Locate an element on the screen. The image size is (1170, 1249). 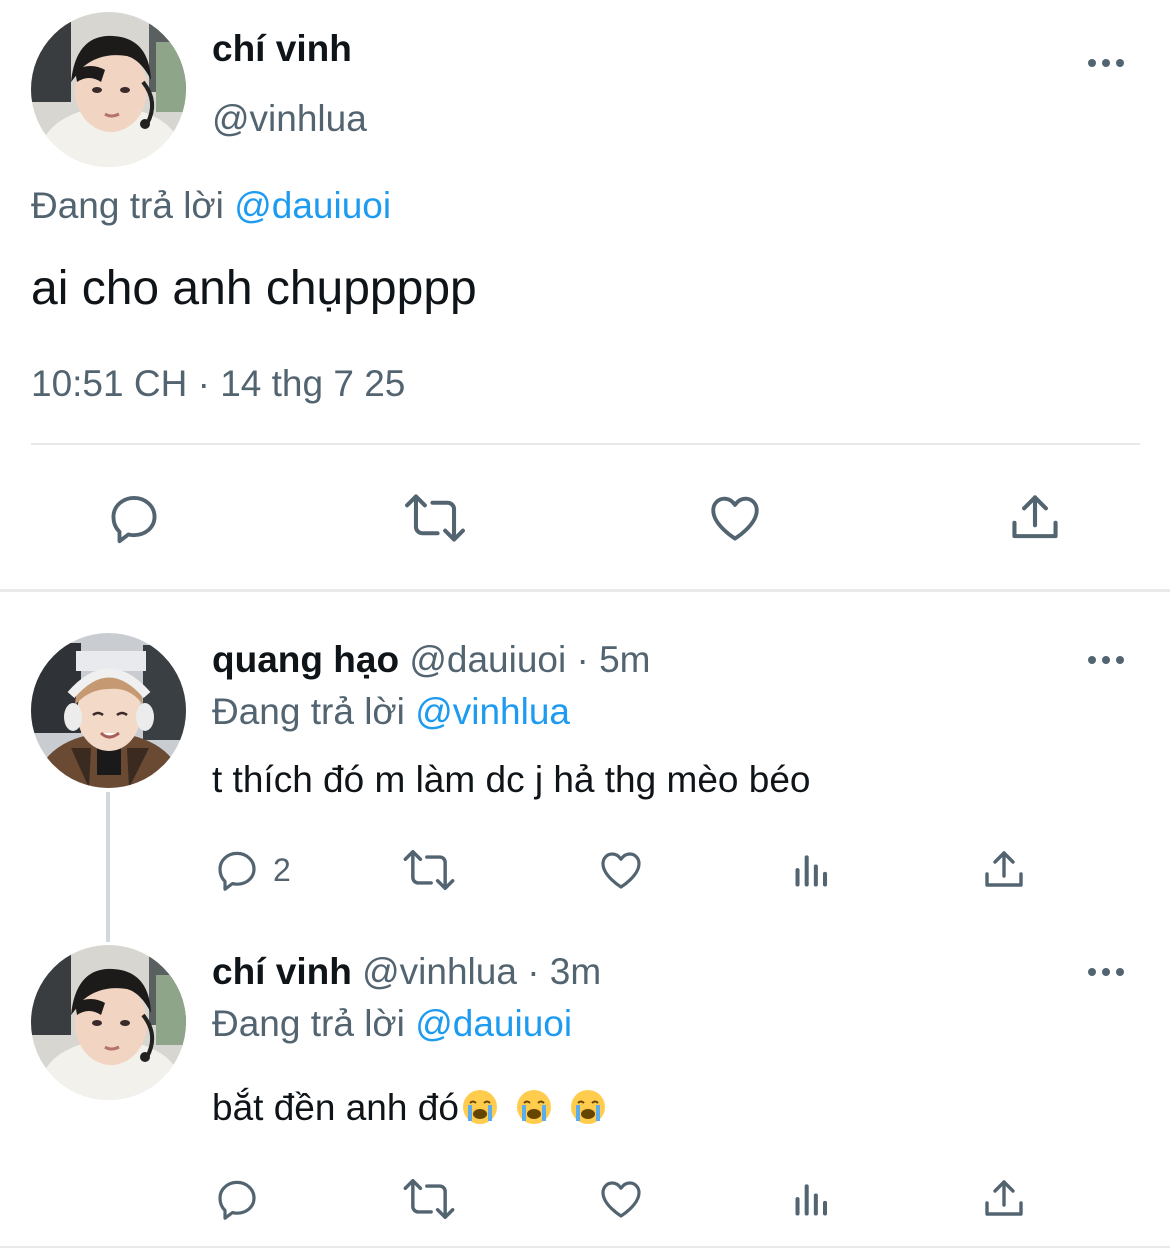
reply-context: Đang trả lời @vinhlua is located at coordinates (391, 712).